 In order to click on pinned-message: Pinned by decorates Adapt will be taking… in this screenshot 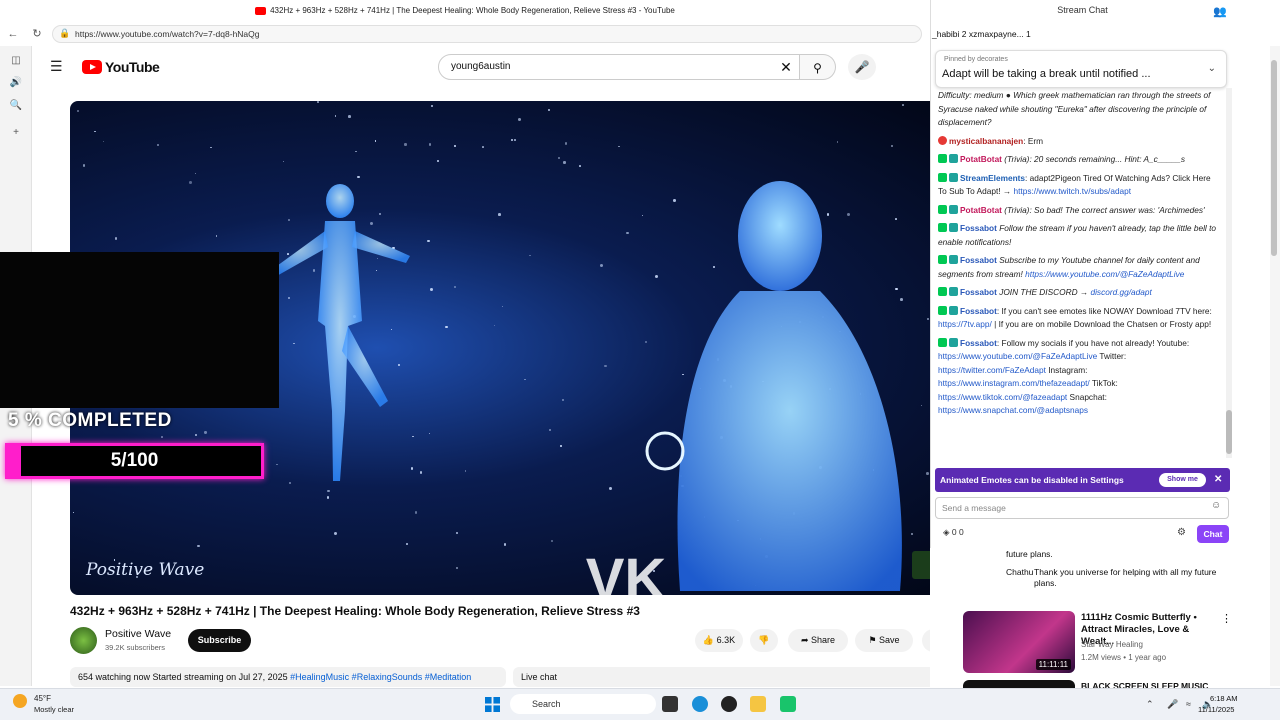, I will do `click(1081, 69)`.